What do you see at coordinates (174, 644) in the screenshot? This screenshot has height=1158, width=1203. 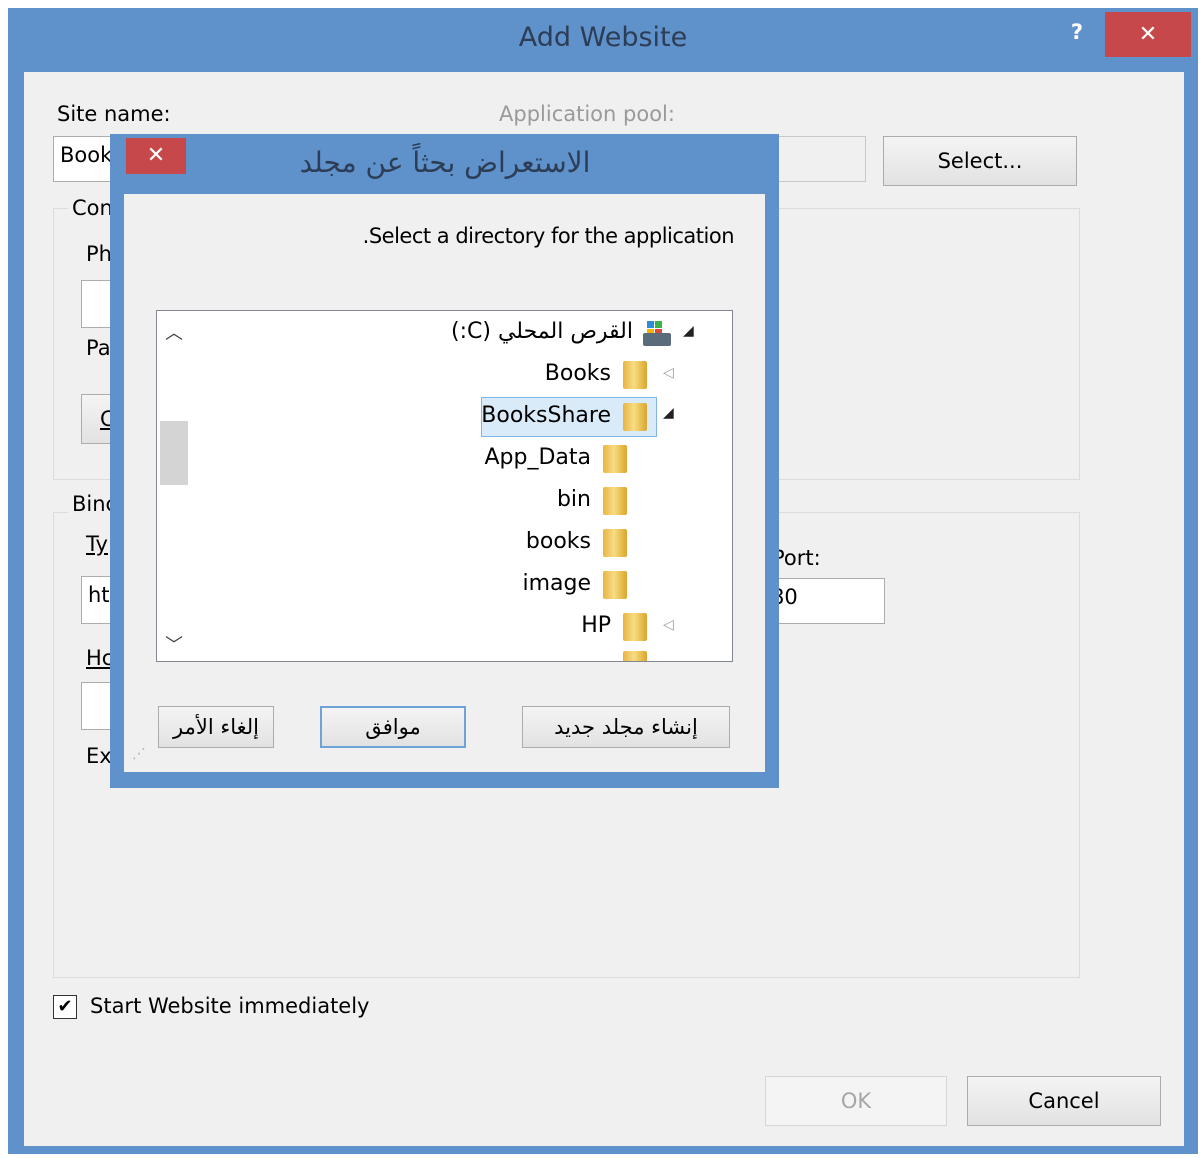 I see `scroll-down-icon: ﹀` at bounding box center [174, 644].